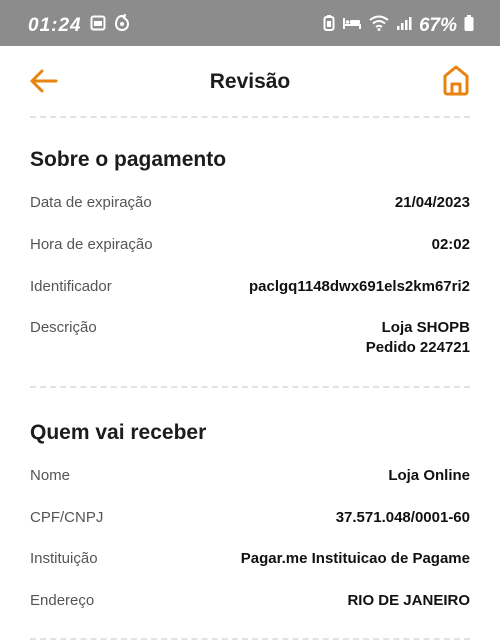  I want to click on home-icon, so click(456, 80).